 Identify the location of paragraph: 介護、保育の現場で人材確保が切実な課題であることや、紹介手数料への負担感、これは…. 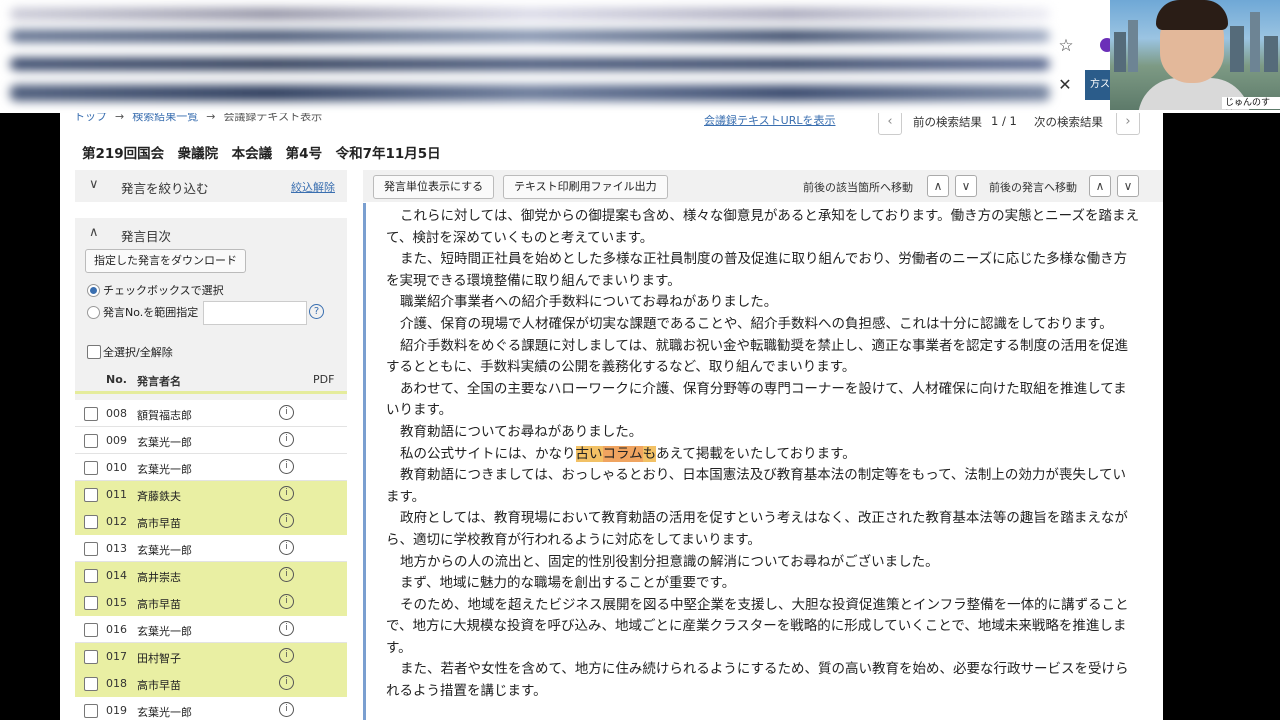
(756, 323).